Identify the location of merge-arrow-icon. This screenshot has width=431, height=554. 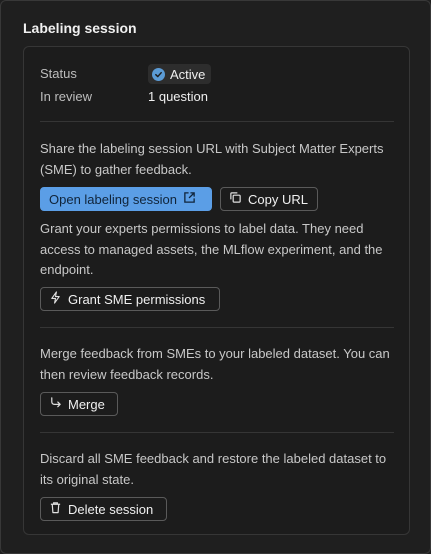
(55, 404).